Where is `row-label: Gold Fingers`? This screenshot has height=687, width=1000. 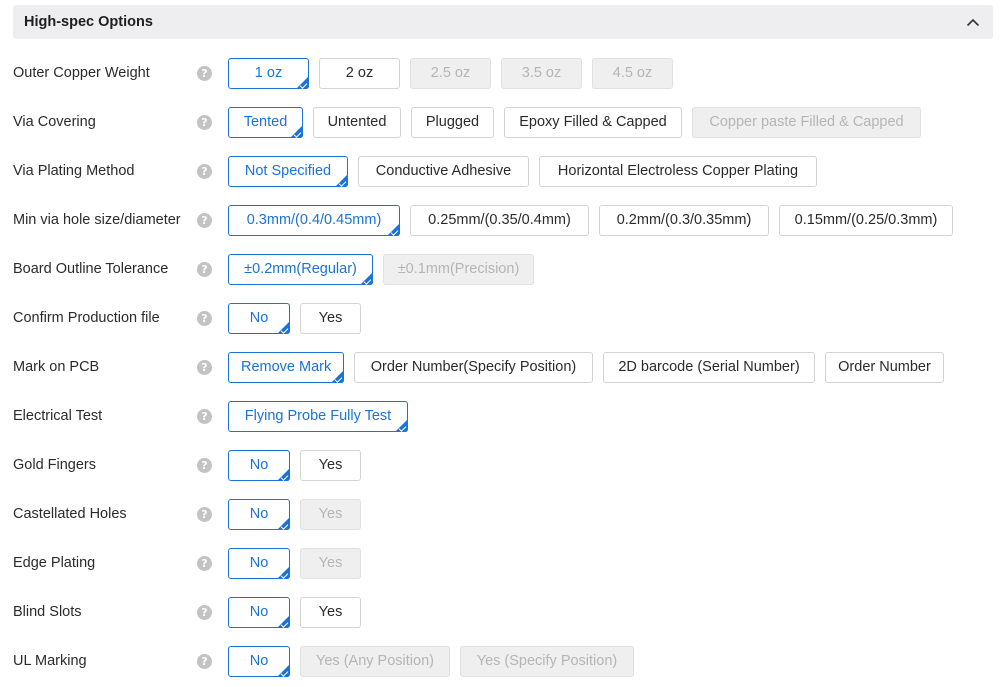 row-label: Gold Fingers is located at coordinates (55, 465).